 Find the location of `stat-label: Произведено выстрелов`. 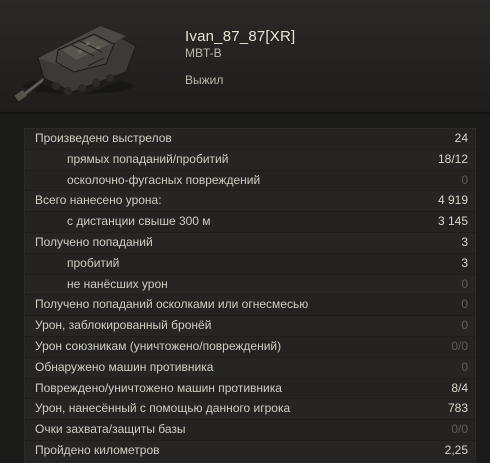

stat-label: Произведено выстрелов is located at coordinates (103, 138).